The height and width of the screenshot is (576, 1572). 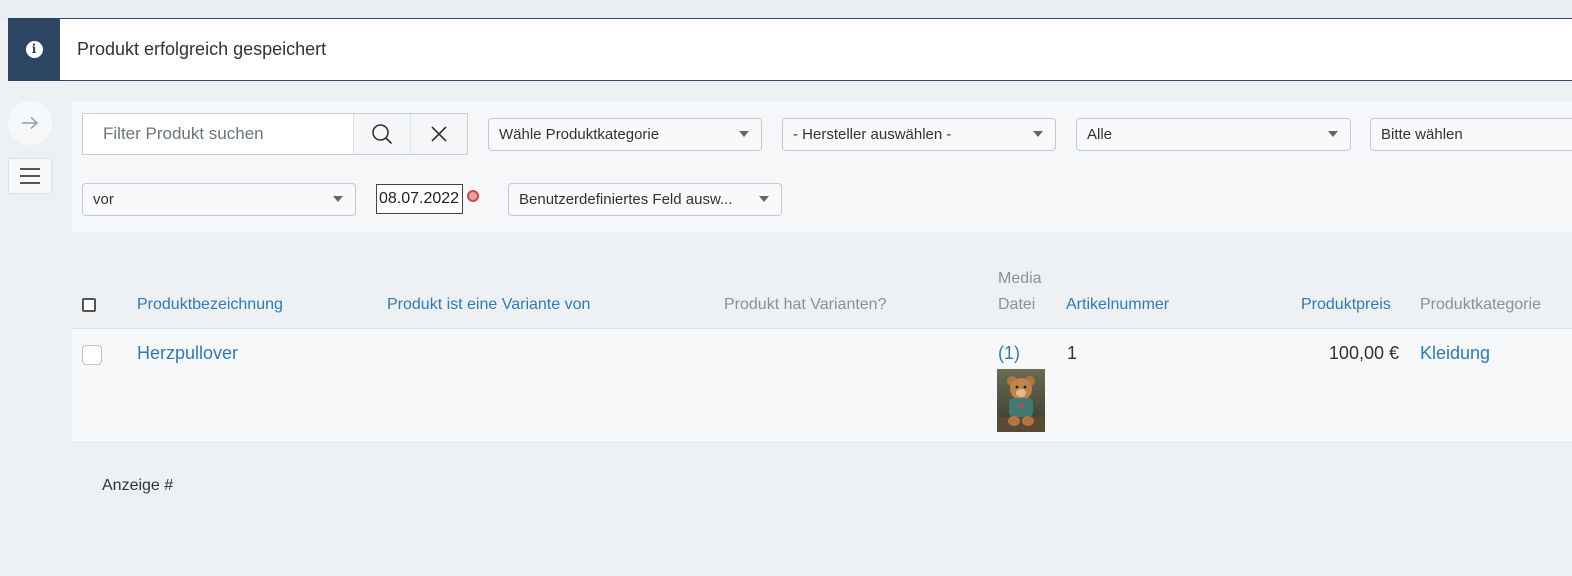 I want to click on status-select-value: Alle, so click(x=1100, y=134).